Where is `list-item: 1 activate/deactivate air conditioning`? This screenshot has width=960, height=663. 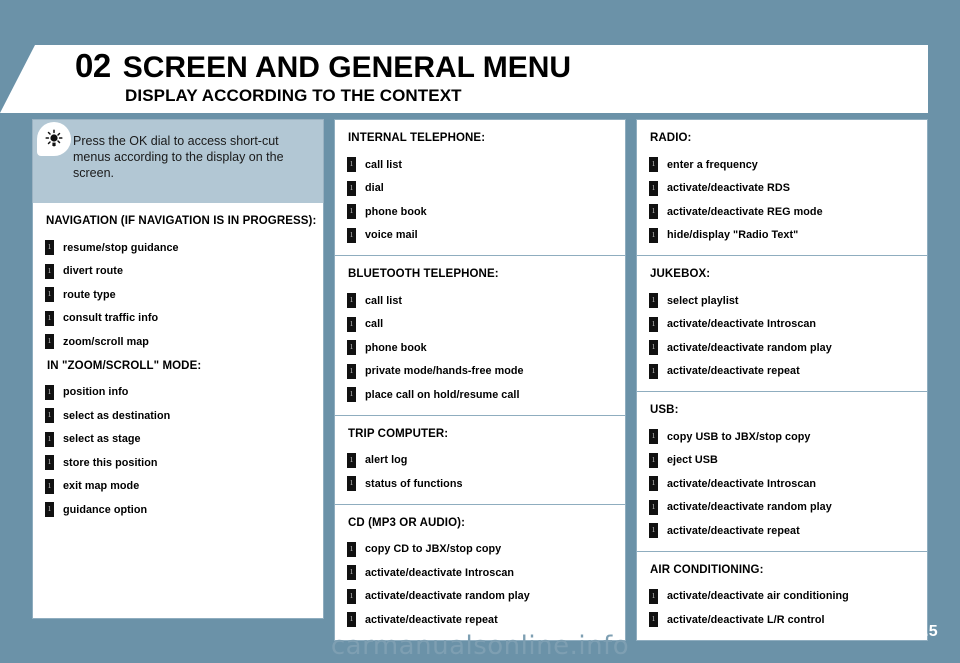 list-item: 1 activate/deactivate air conditioning is located at coordinates (782, 597).